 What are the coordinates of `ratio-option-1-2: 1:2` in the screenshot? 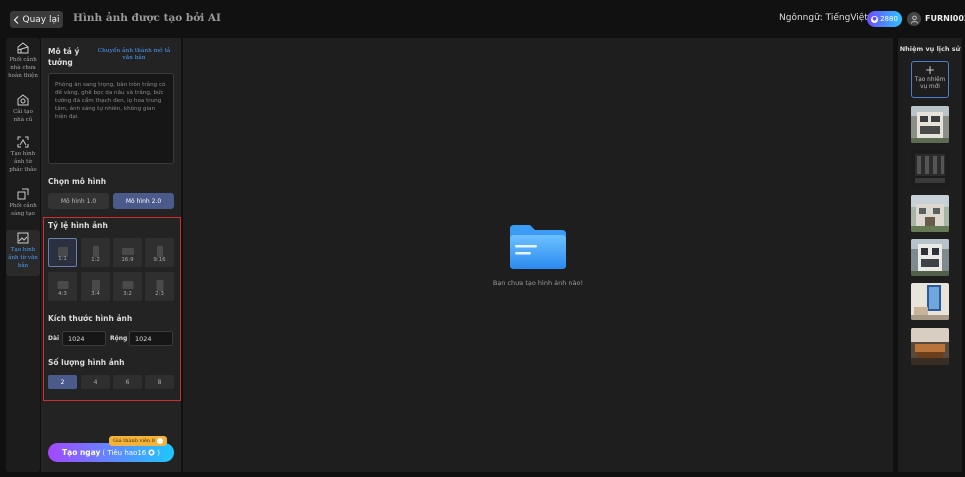 It's located at (95, 252).